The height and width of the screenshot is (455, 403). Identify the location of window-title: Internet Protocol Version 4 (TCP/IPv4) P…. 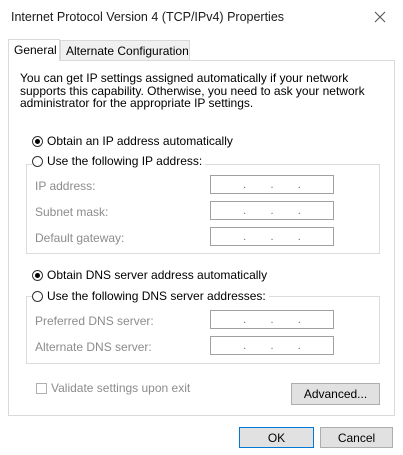
(148, 17).